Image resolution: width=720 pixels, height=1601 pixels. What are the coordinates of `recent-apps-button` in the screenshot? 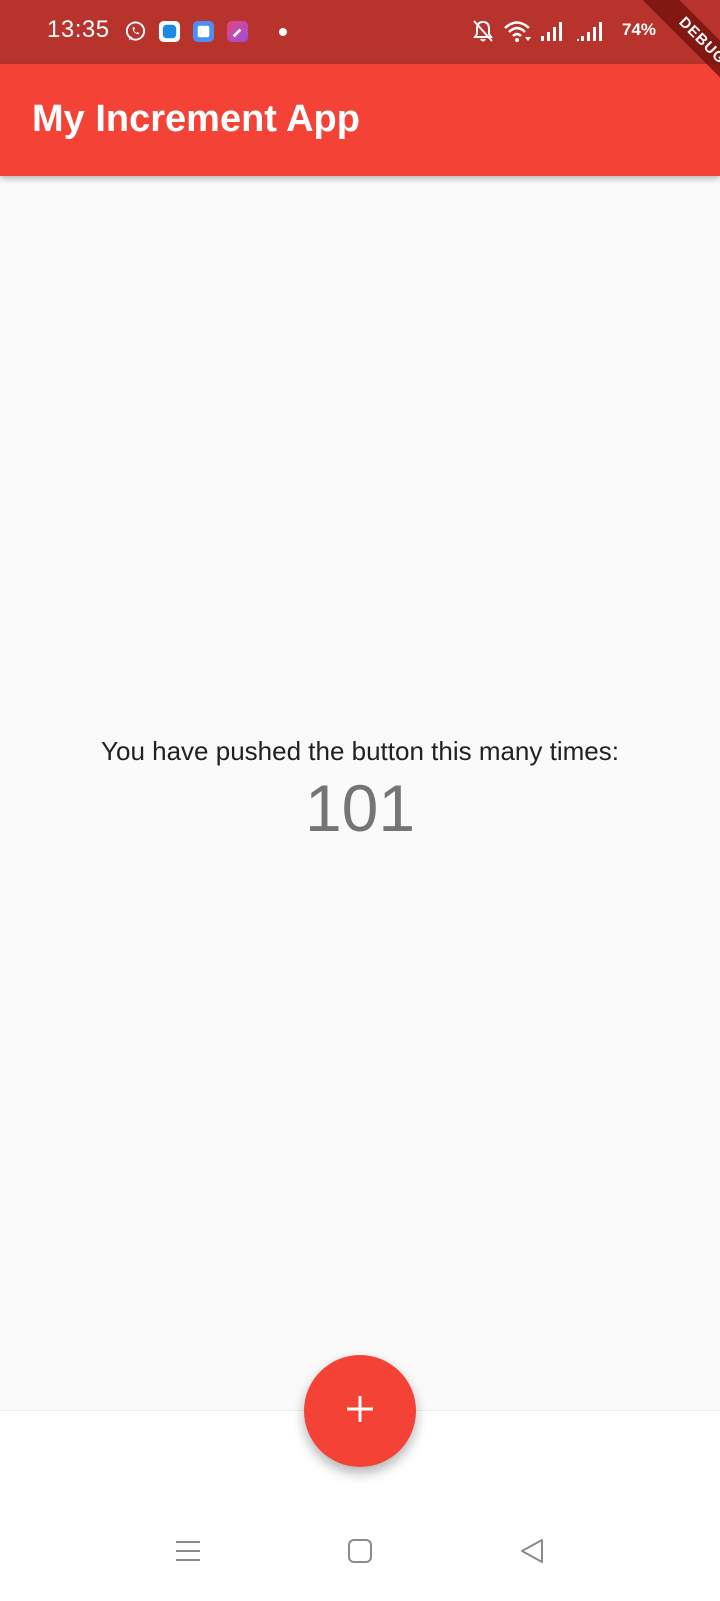 It's located at (188, 1553).